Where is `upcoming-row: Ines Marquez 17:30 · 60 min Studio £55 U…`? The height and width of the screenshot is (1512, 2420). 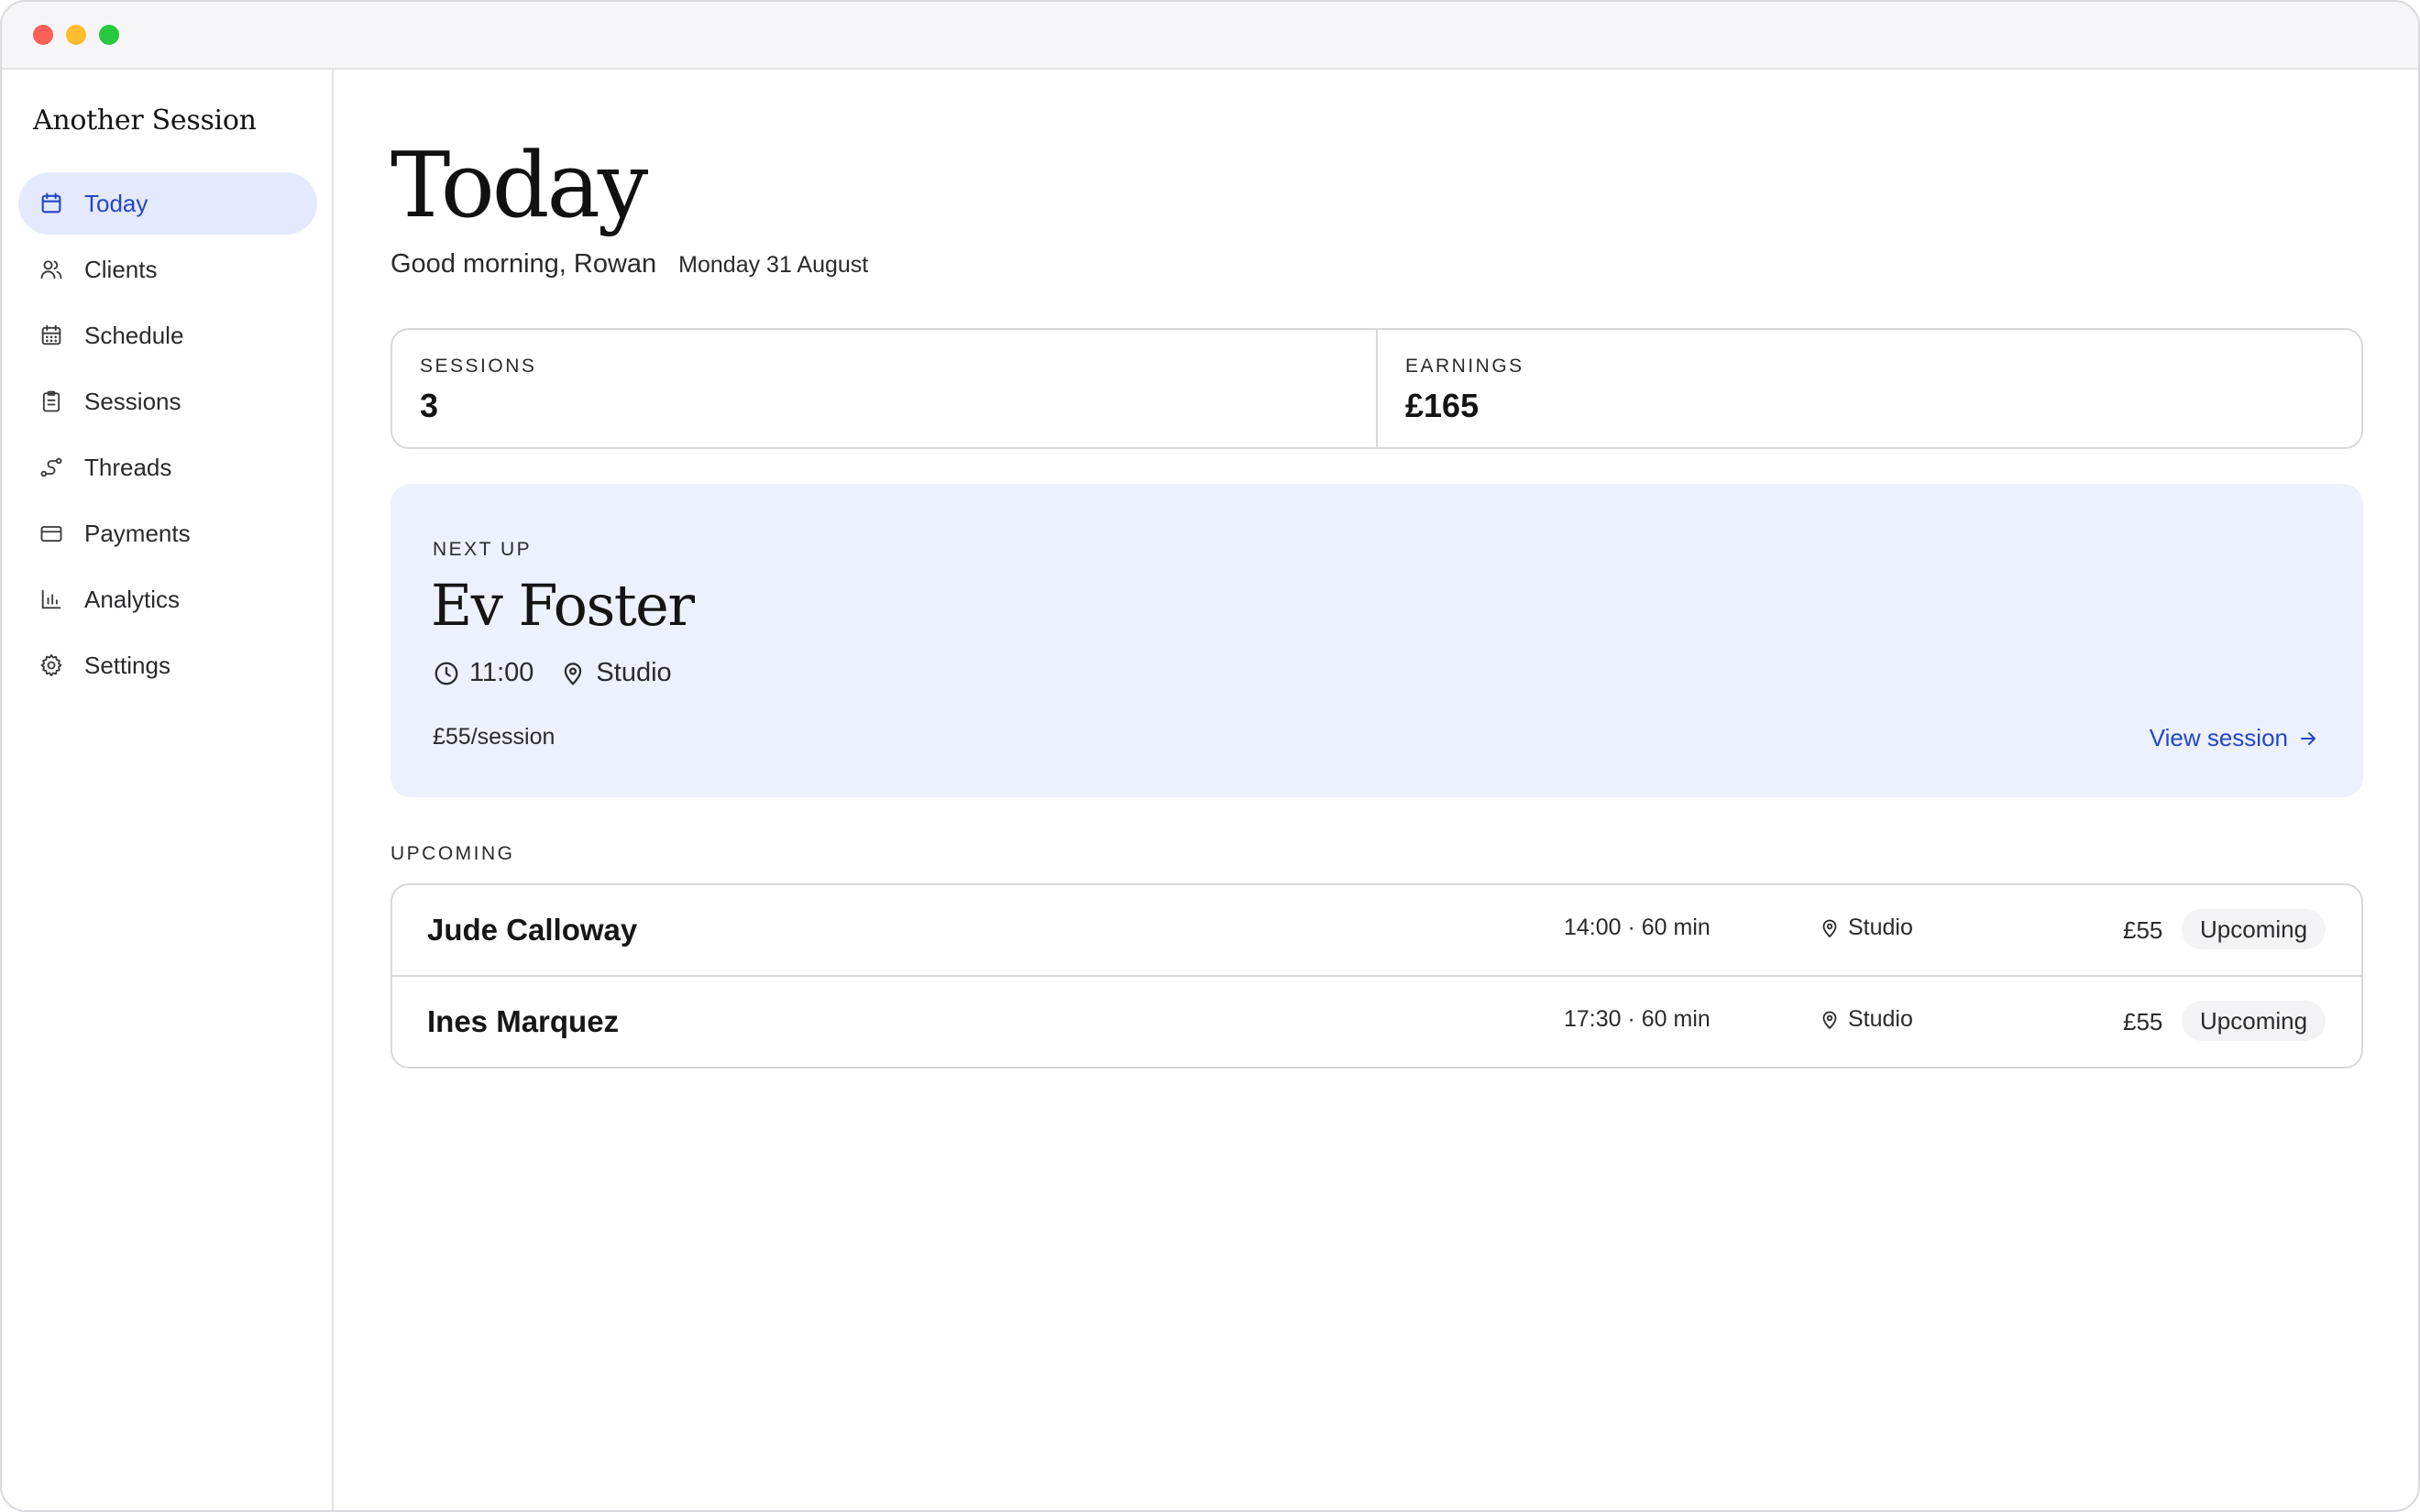
upcoming-row: Ines Marquez 17:30 · 60 min Studio £55 U… is located at coordinates (1376, 1021).